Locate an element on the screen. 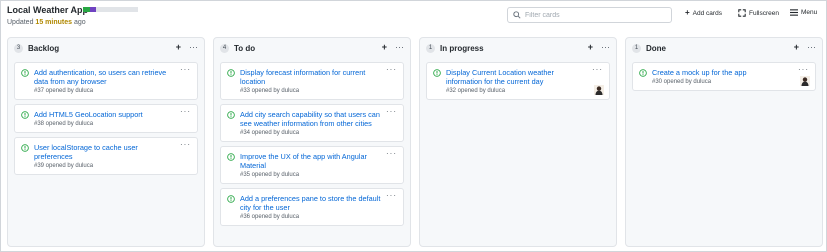  card-meta: #38 opened by duluca is located at coordinates (64, 124).